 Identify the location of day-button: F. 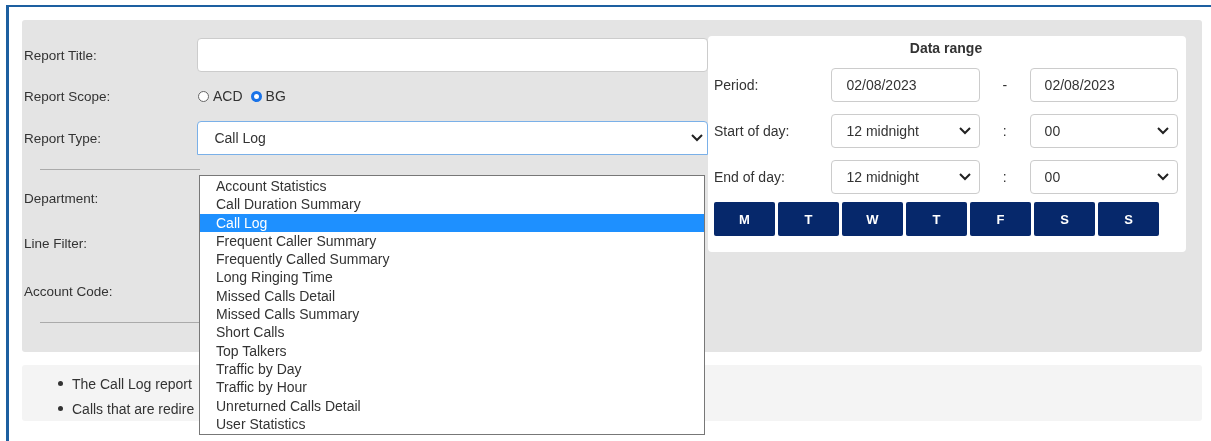
(1000, 219).